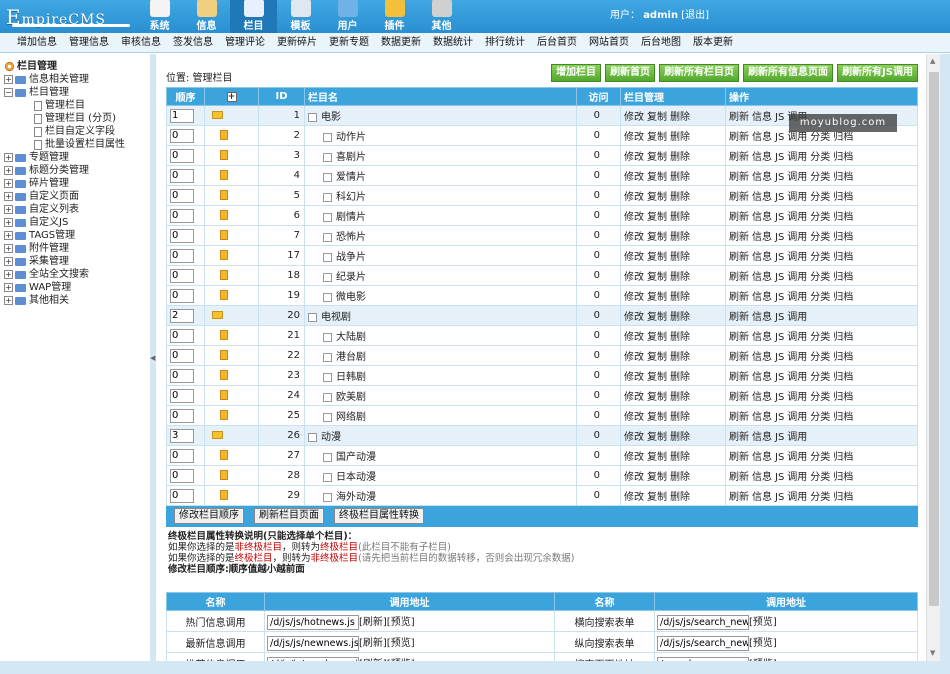 The height and width of the screenshot is (674, 950). I want to click on nav-other: 其他, so click(441, 16).